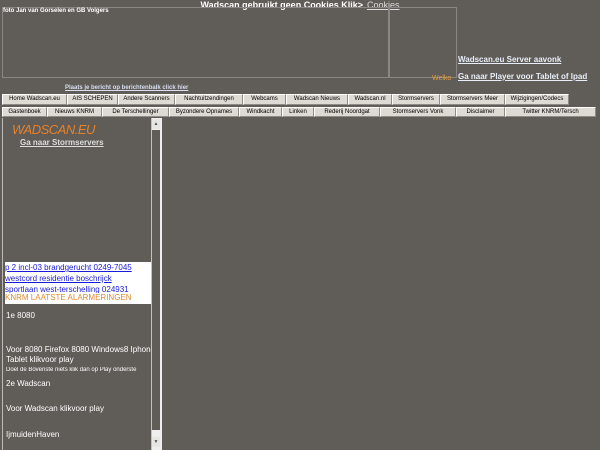  What do you see at coordinates (78, 278) in the screenshot?
I see `alert-item: westcord residentie boschrijck` at bounding box center [78, 278].